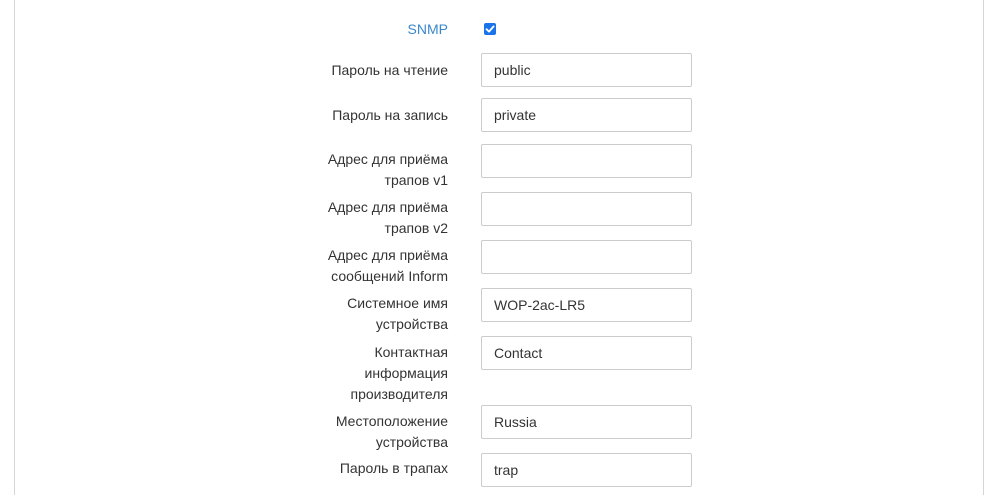 The image size is (996, 495). I want to click on write-password-label: Пароль на запись, so click(390, 115).